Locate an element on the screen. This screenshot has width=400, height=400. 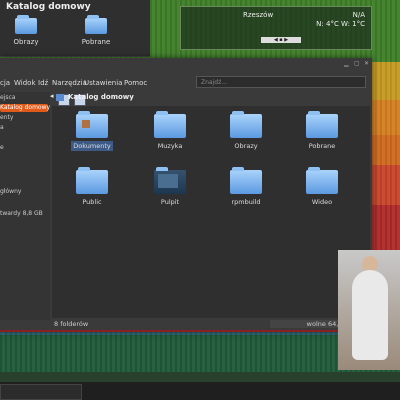
file-item-muzyka: Muzyka is located at coordinates (170, 130).